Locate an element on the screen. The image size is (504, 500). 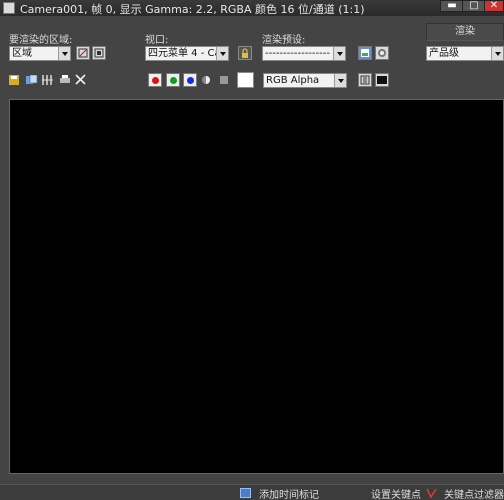
viewport-label: 视口: is located at coordinates (157, 40).